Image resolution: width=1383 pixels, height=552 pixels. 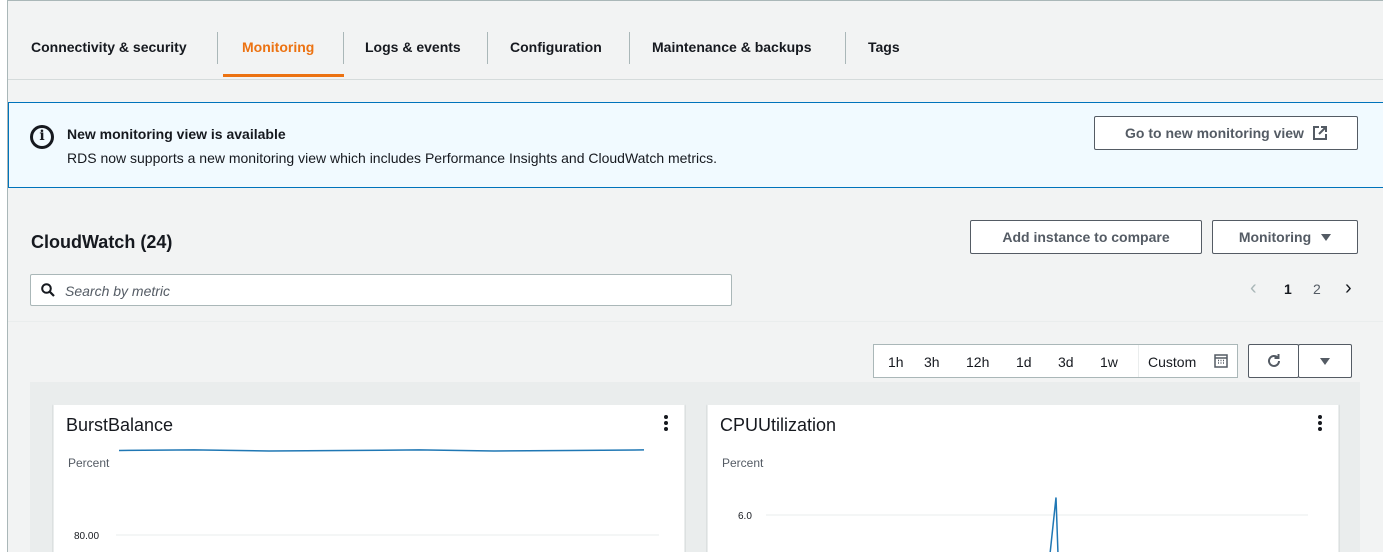 What do you see at coordinates (1054, 524) in the screenshot?
I see `cpuutilization-series-line` at bounding box center [1054, 524].